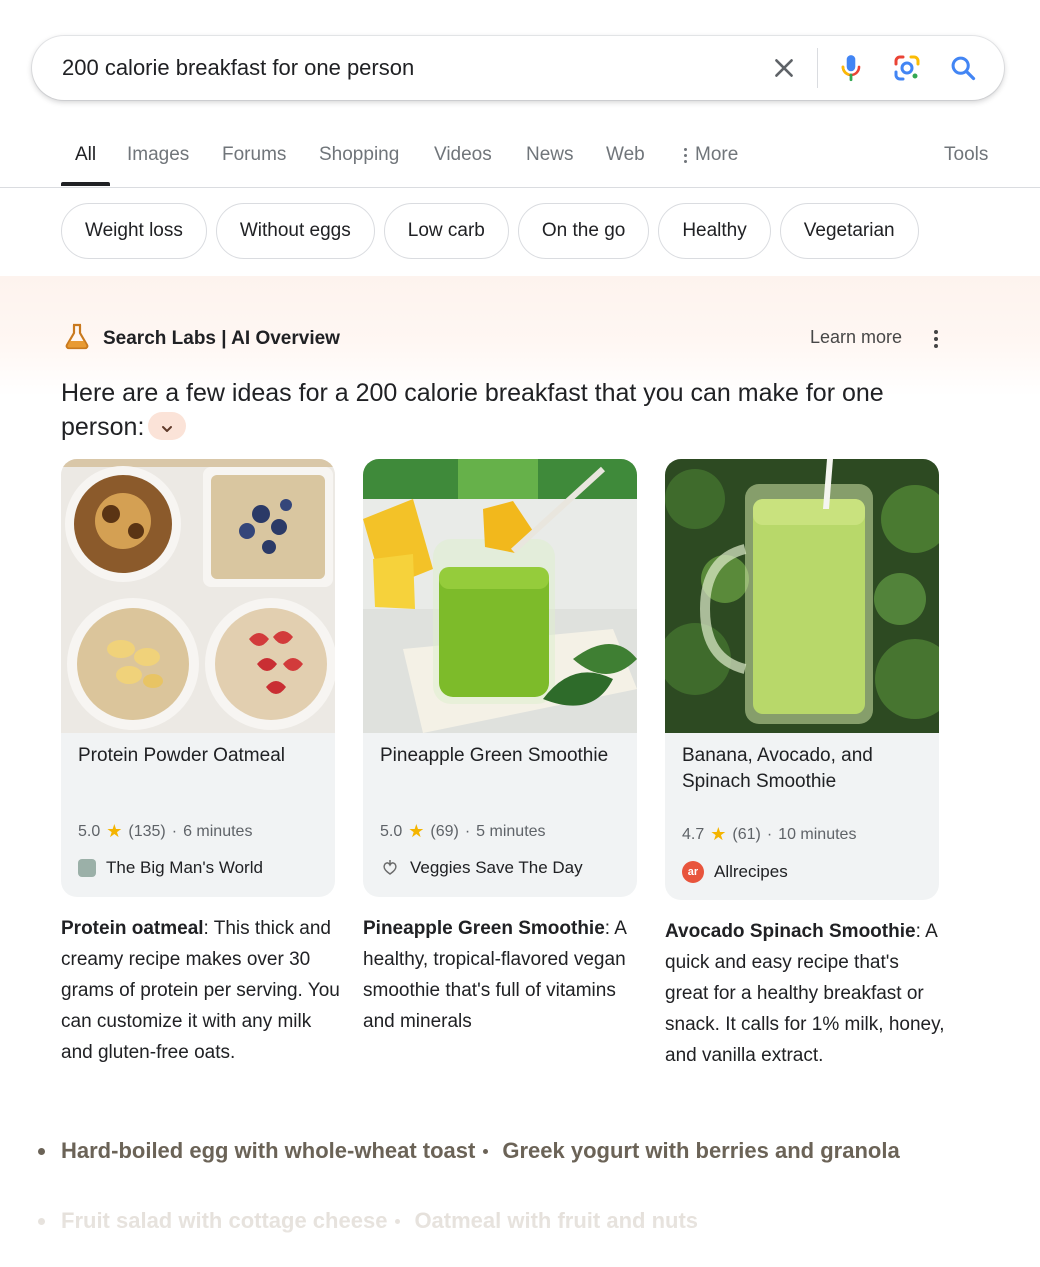 The height and width of the screenshot is (1267, 1040). Describe the element at coordinates (132, 928) in the screenshot. I see `description-heading: Protein oatmeal` at that location.